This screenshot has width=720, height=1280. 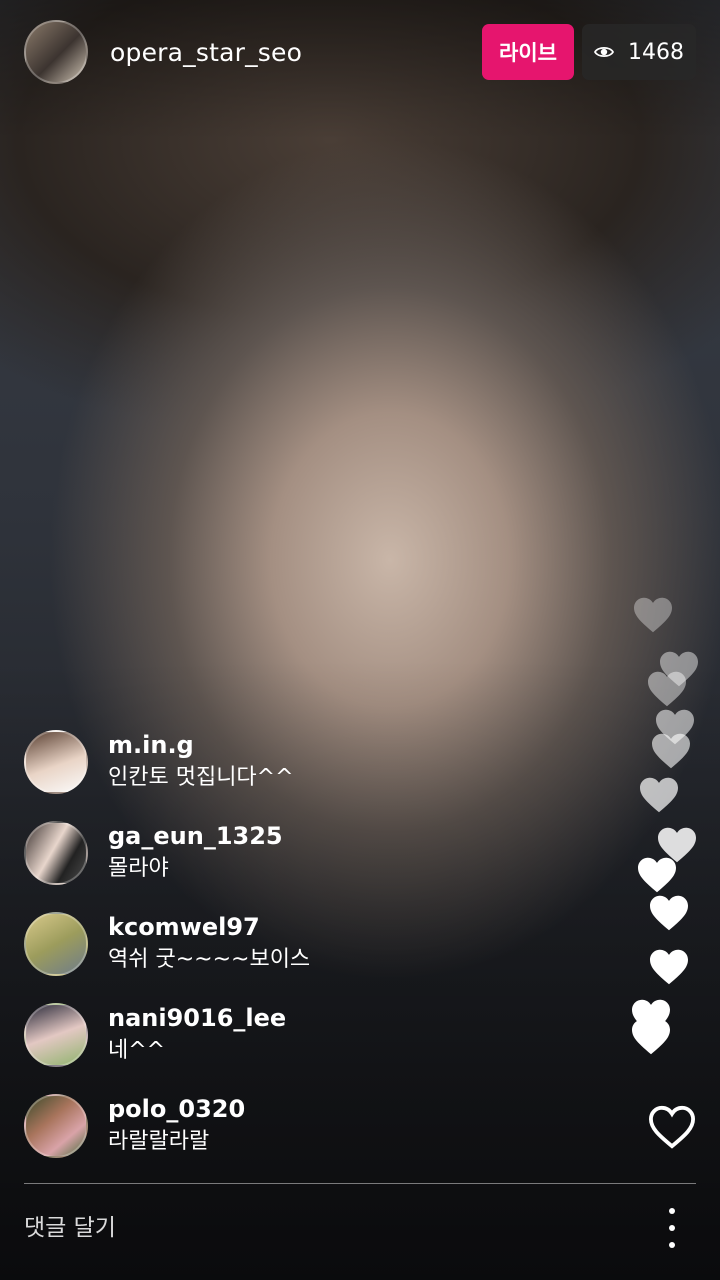 What do you see at coordinates (656, 52) in the screenshot?
I see `viewer-count: 1468` at bounding box center [656, 52].